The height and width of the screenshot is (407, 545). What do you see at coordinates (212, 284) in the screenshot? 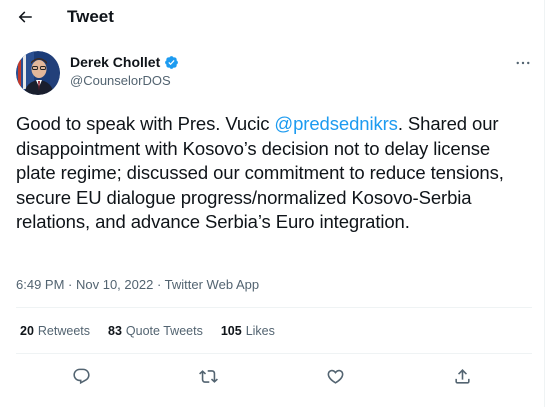
I see `tweet-source: Twitter Web App` at bounding box center [212, 284].